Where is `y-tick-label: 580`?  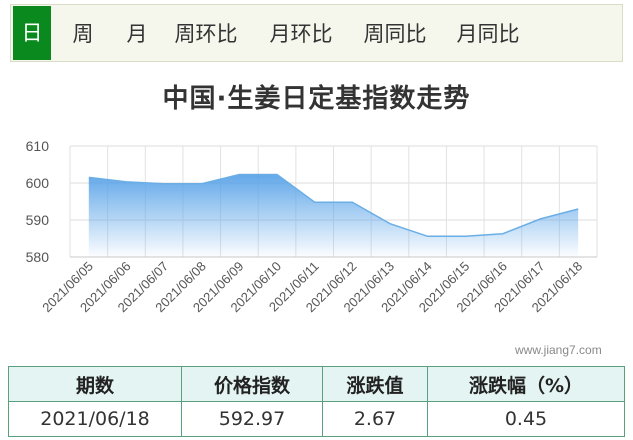
y-tick-label: 580 is located at coordinates (38, 257).